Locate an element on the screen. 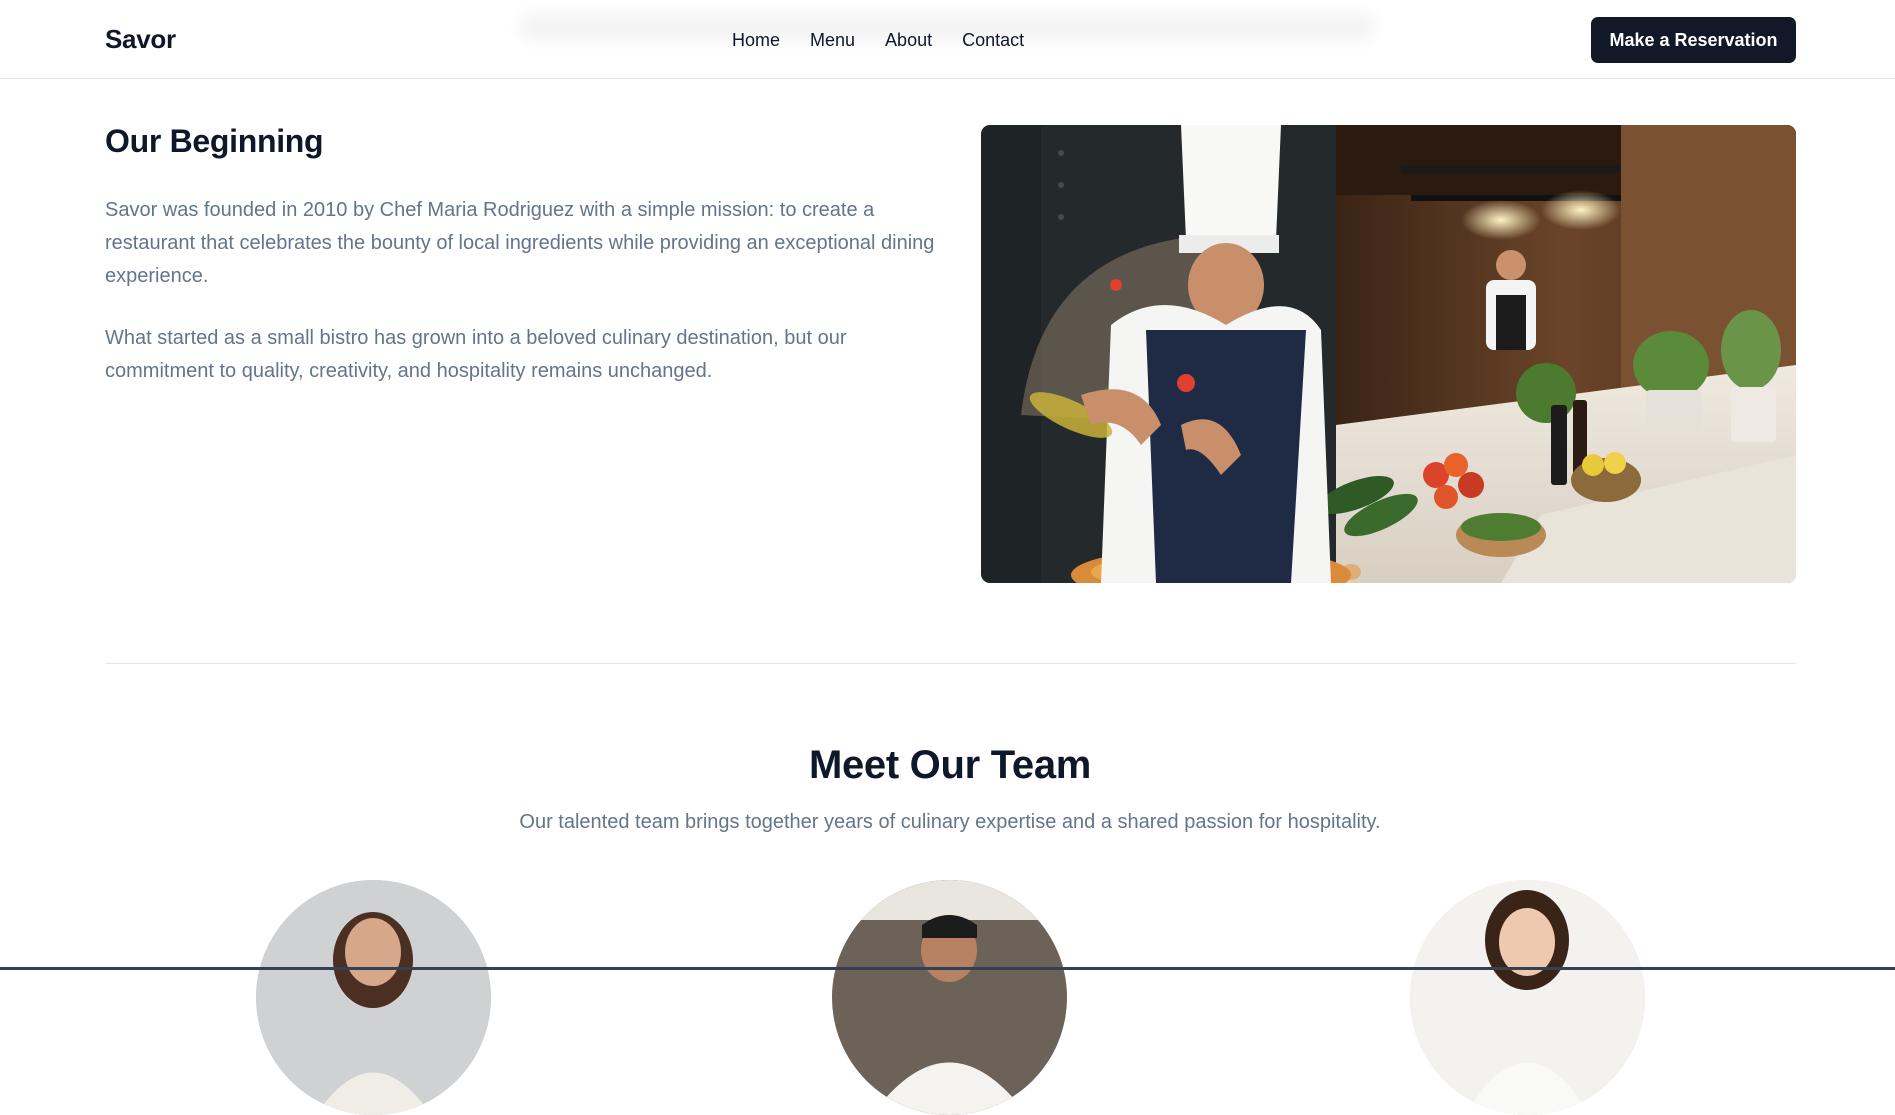 Image resolution: width=1895 pixels, height=1115 pixels. nav-link-home: Home is located at coordinates (756, 40).